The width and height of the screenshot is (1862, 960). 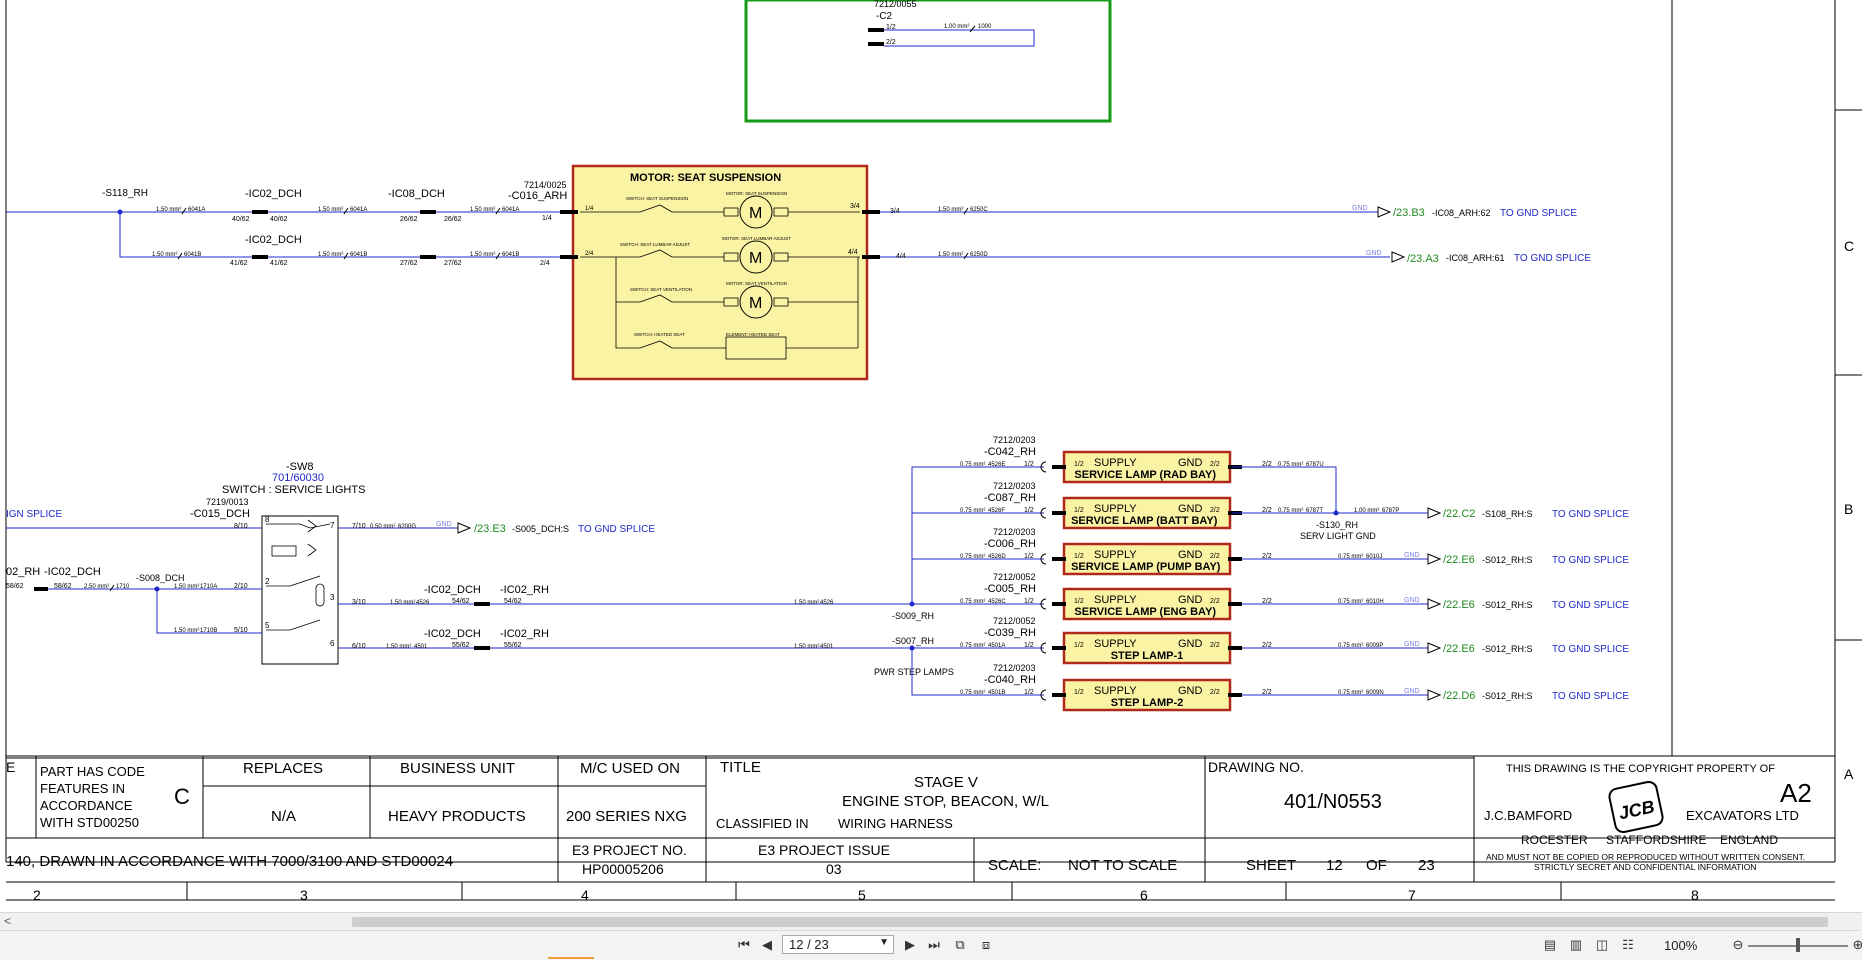 What do you see at coordinates (482, 210) in the screenshot?
I see `row1-w3: 1.50 mm²` at bounding box center [482, 210].